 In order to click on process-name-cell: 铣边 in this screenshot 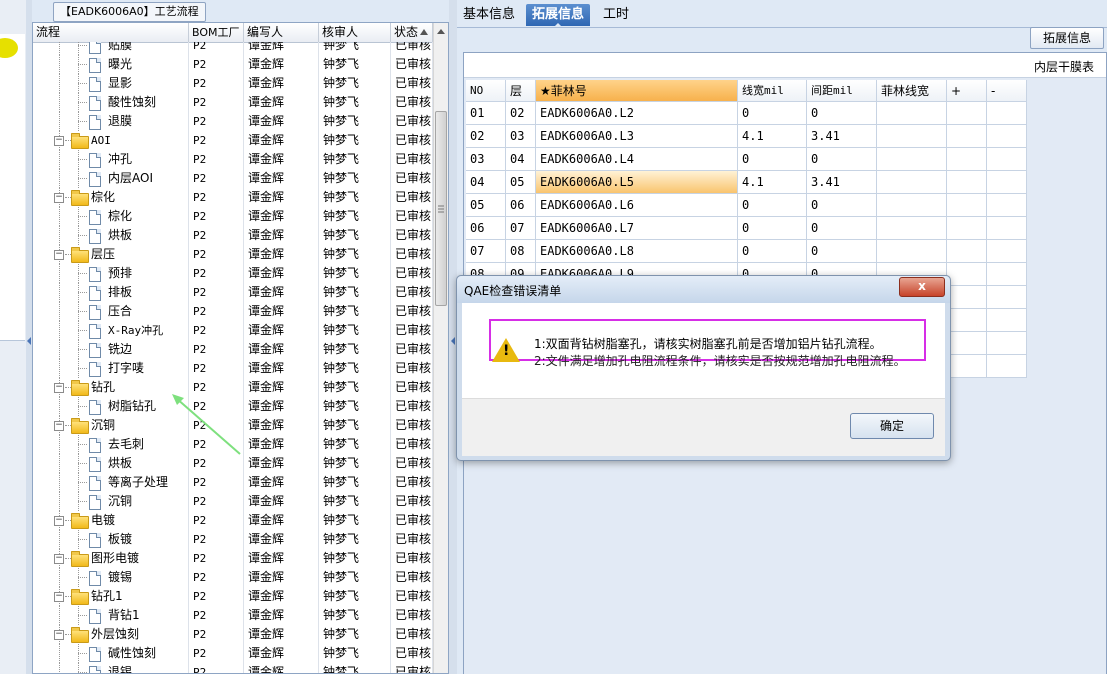, I will do `click(111, 349)`.